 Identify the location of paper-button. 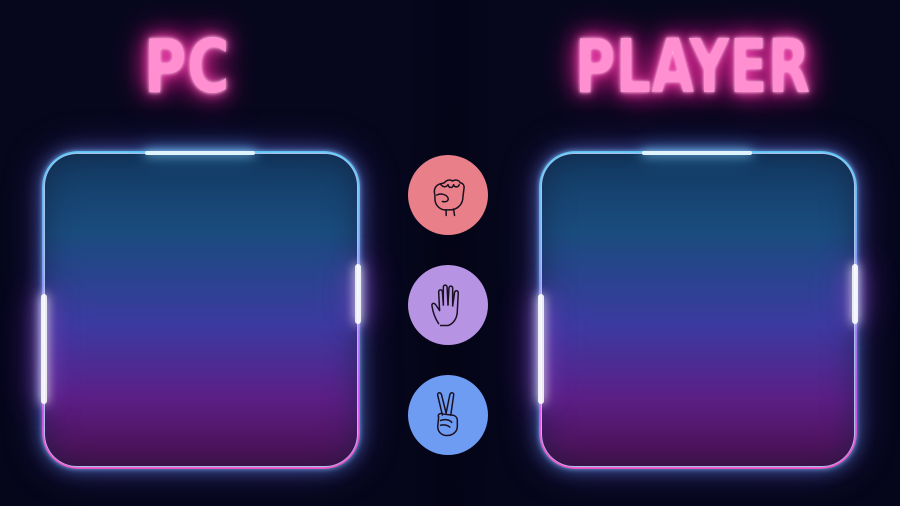
(448, 305).